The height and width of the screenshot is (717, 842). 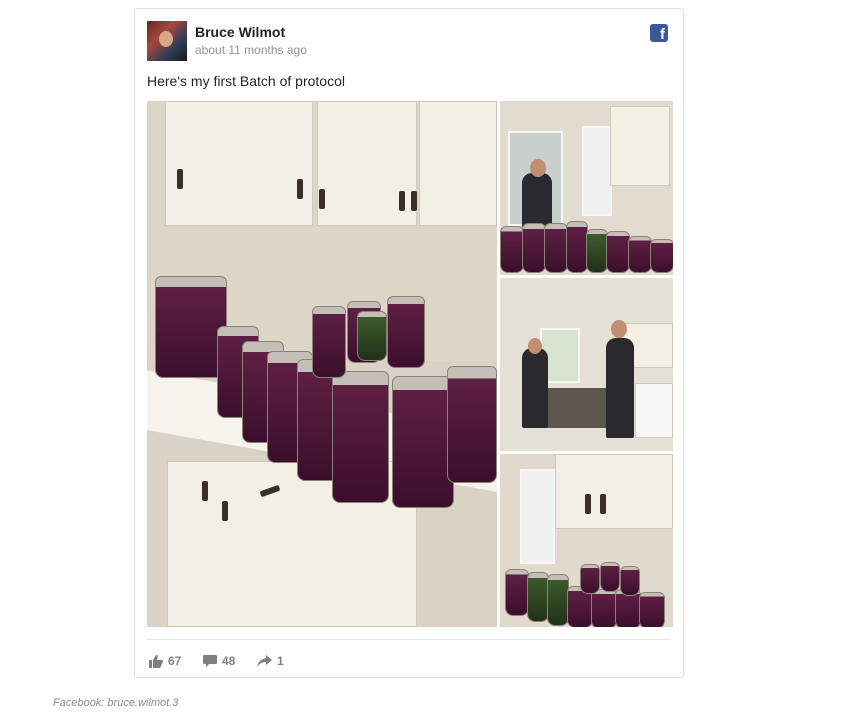 What do you see at coordinates (167, 41) in the screenshot?
I see `avatar` at bounding box center [167, 41].